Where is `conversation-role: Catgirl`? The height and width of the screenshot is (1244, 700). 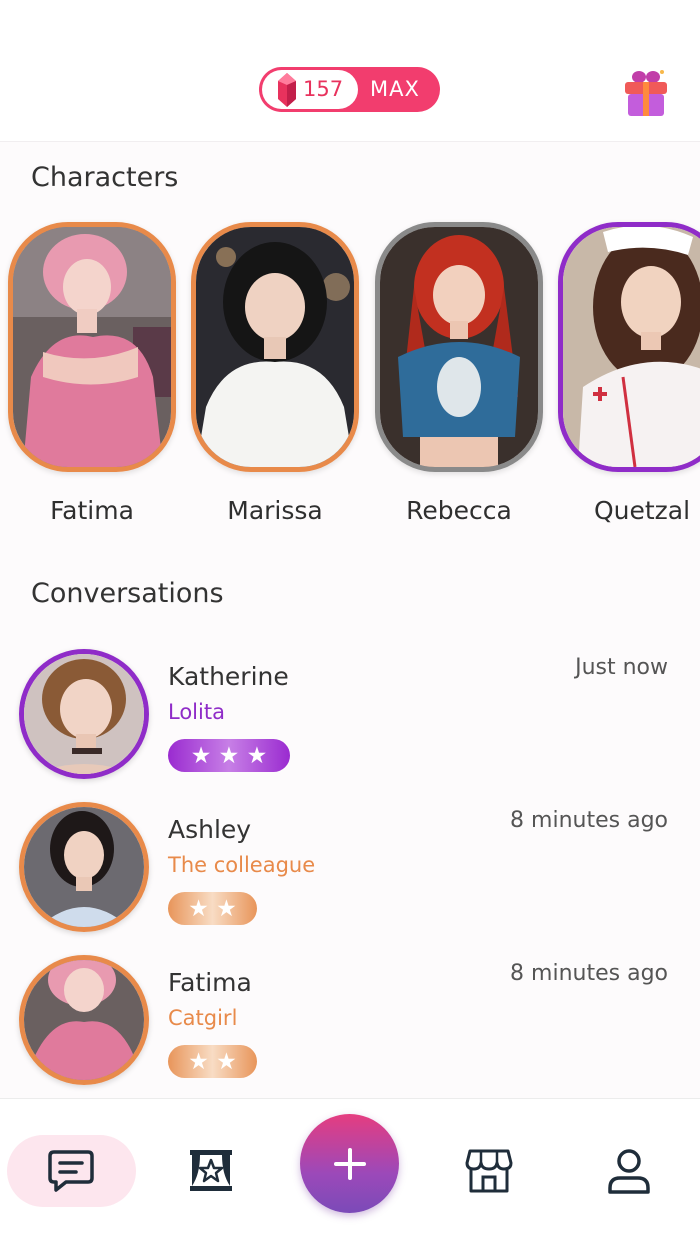
conversation-role: Catgirl is located at coordinates (203, 1018).